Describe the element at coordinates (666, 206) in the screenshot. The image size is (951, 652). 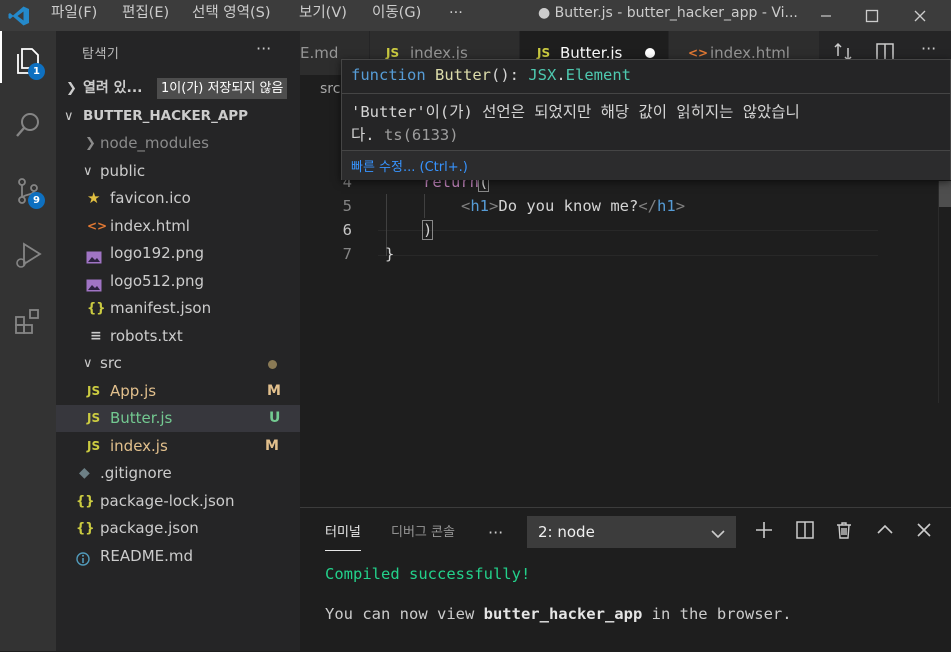
I see `jsx-tag: h1` at that location.